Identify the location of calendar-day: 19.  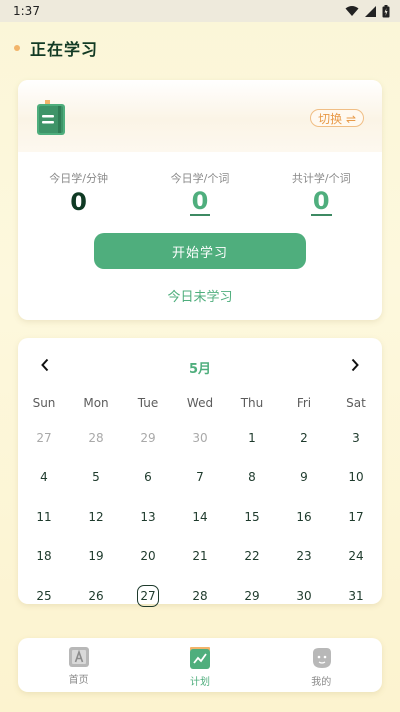
(96, 557).